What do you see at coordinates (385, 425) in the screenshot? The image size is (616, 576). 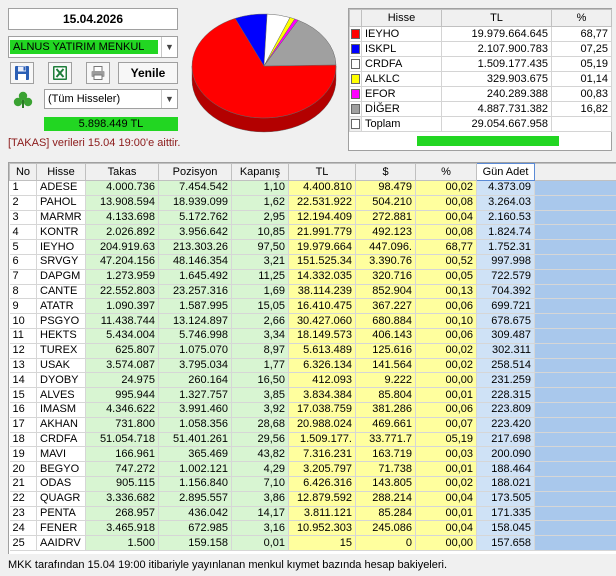 I see `row-usd: 469.661` at bounding box center [385, 425].